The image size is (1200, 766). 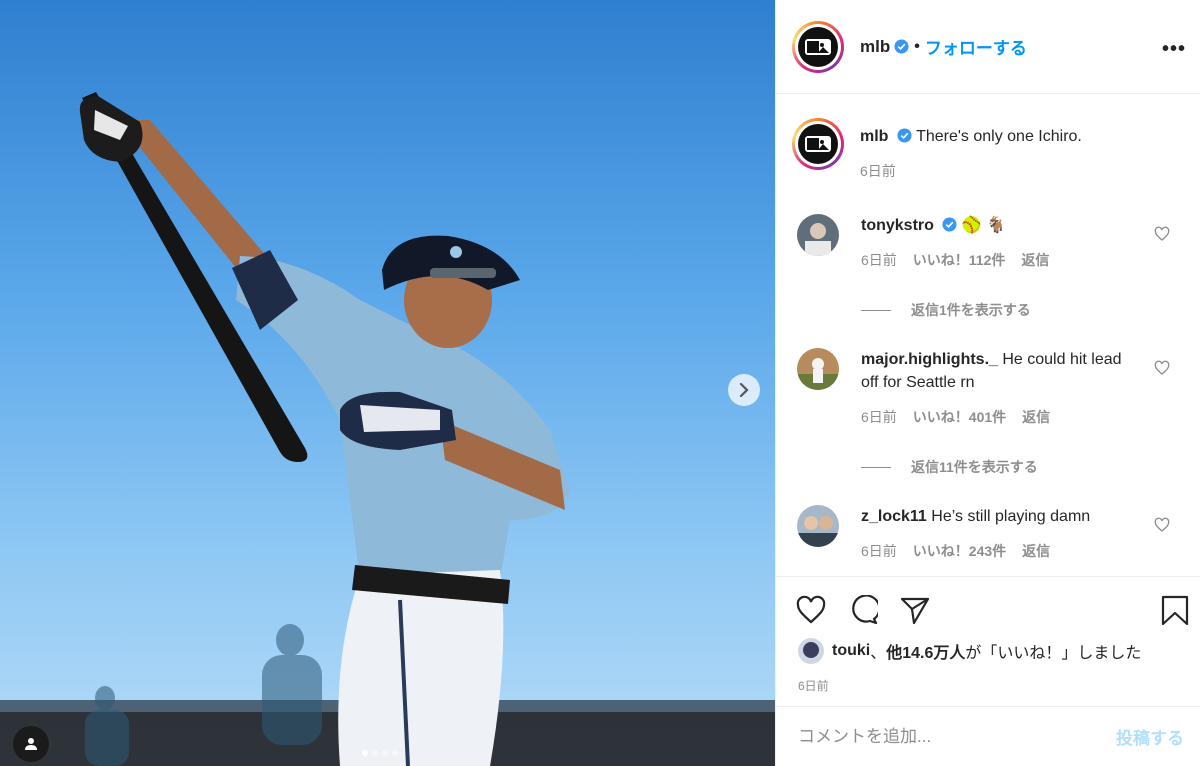 What do you see at coordinates (851, 651) in the screenshot?
I see `likes-user: touki` at bounding box center [851, 651].